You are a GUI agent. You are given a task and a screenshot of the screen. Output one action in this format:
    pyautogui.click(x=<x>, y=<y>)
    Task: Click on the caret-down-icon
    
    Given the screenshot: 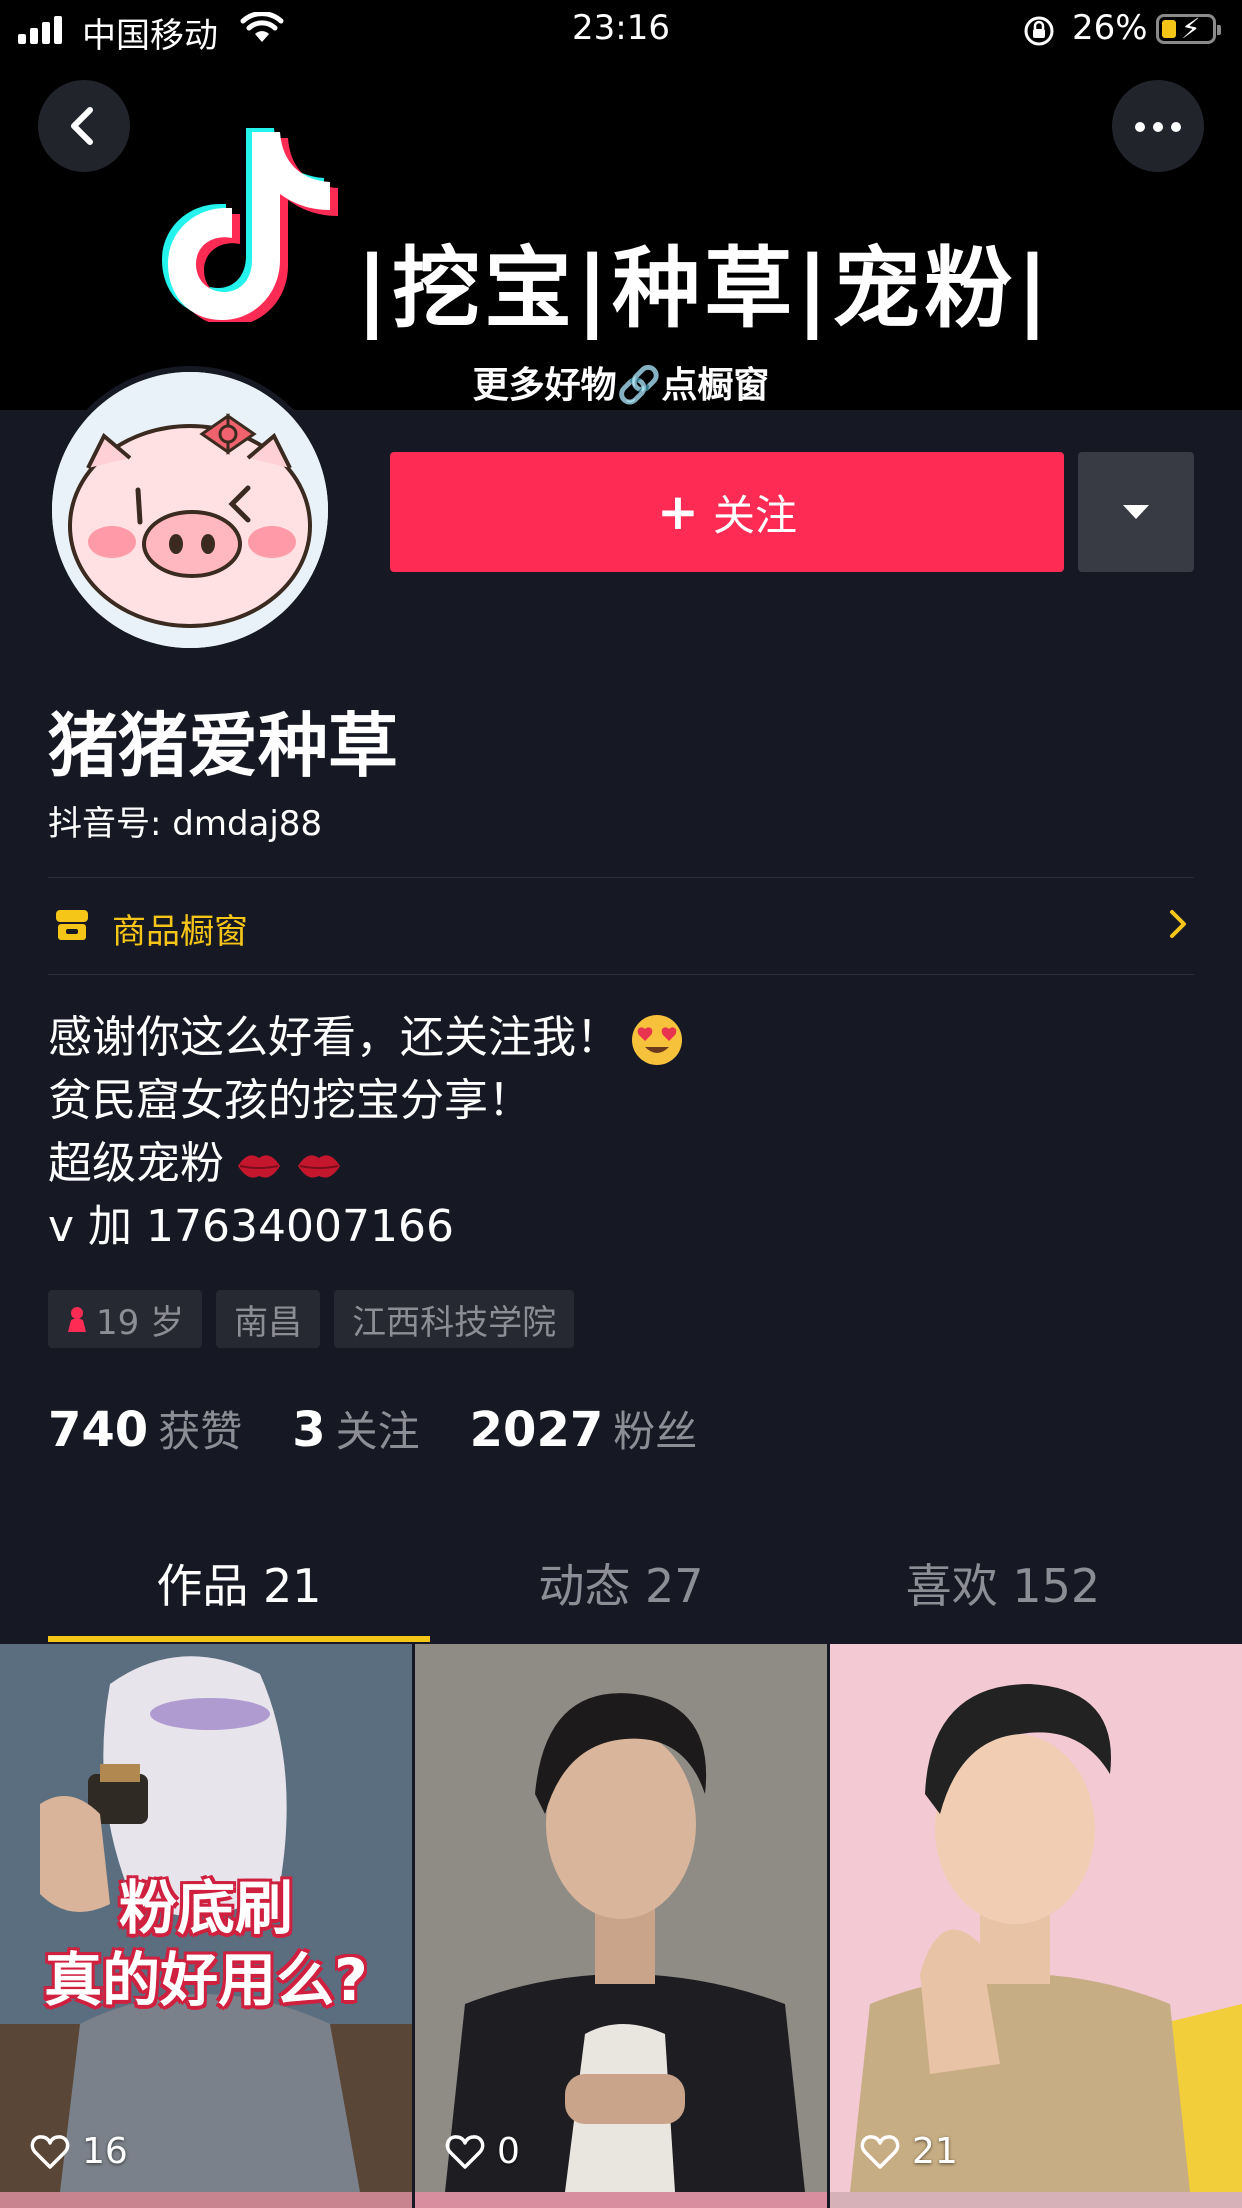 What is the action you would take?
    pyautogui.click(x=1136, y=512)
    